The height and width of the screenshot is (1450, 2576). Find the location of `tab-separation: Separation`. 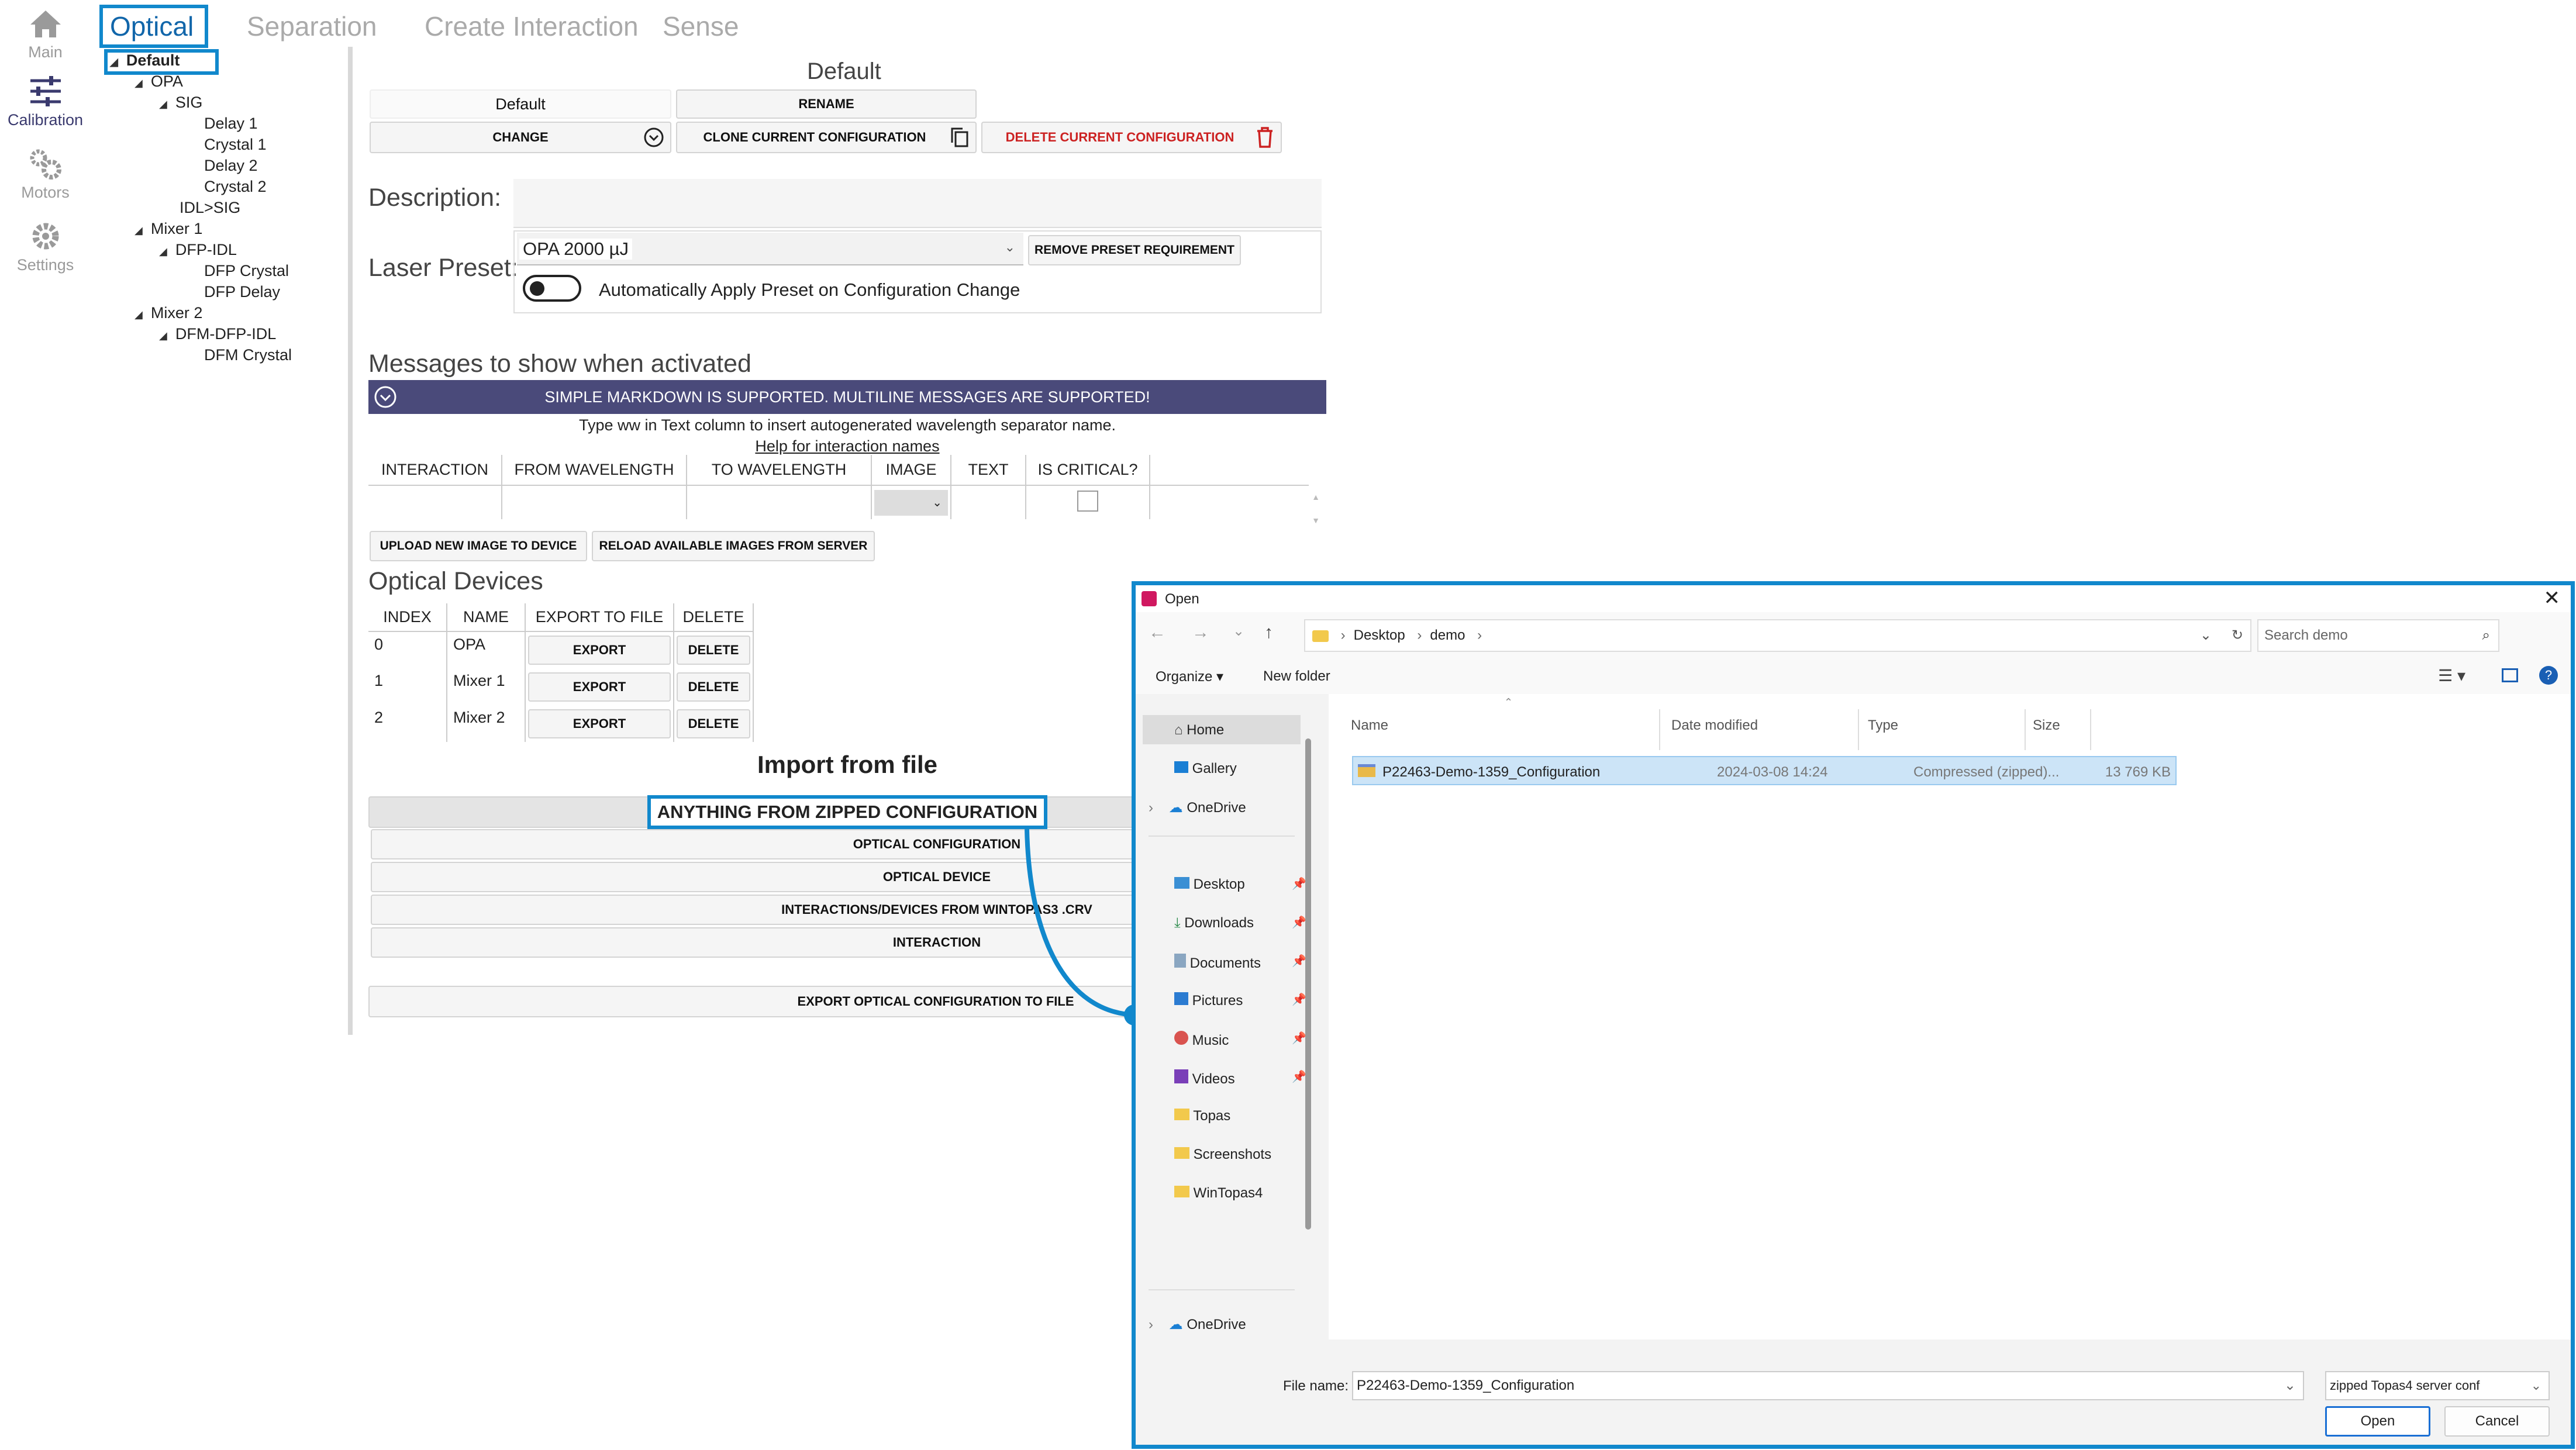

tab-separation: Separation is located at coordinates (312, 27).